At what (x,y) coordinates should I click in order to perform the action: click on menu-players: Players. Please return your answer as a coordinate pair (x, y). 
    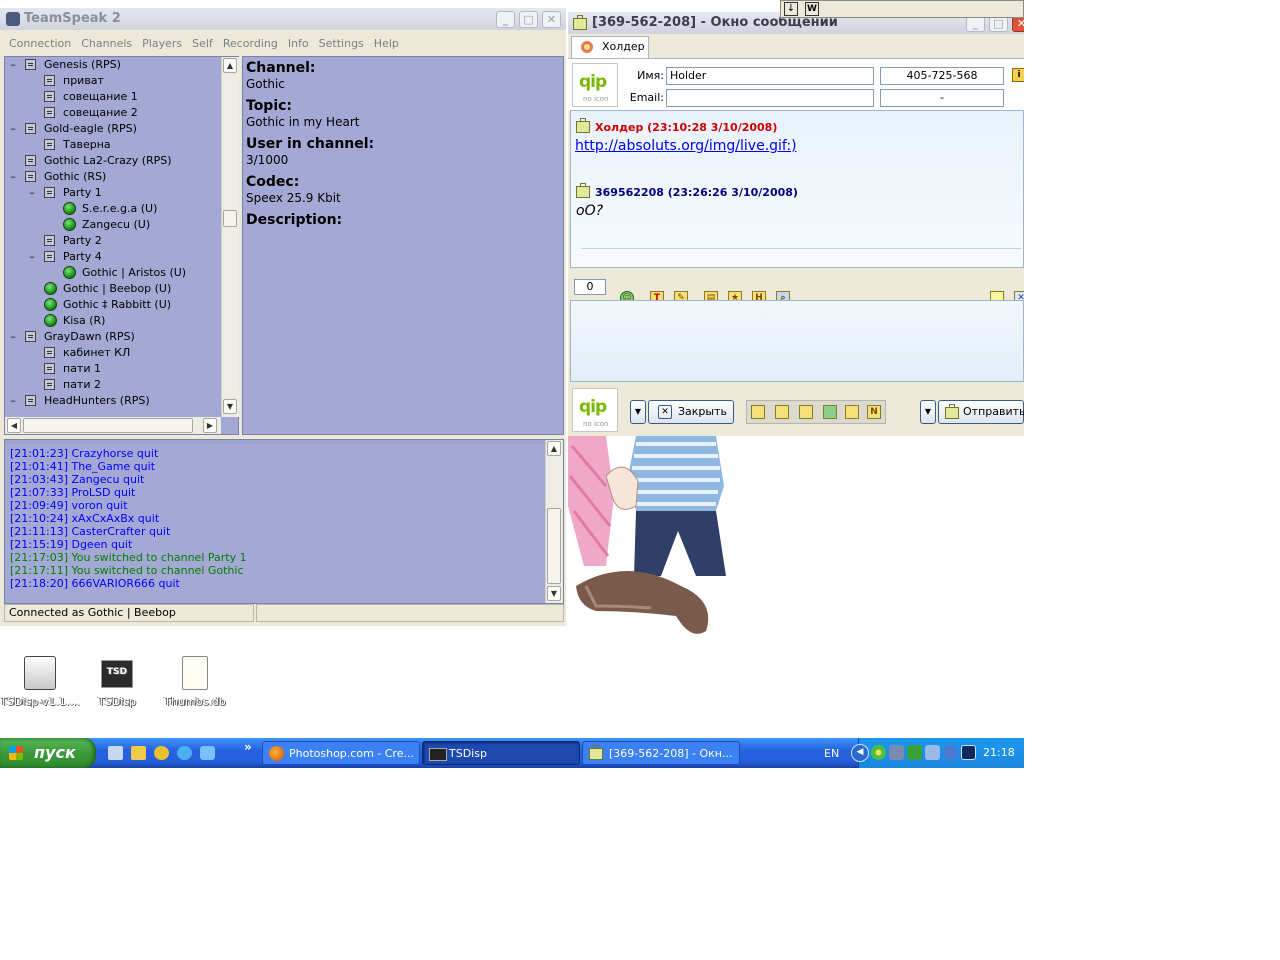
    Looking at the image, I should click on (162, 44).